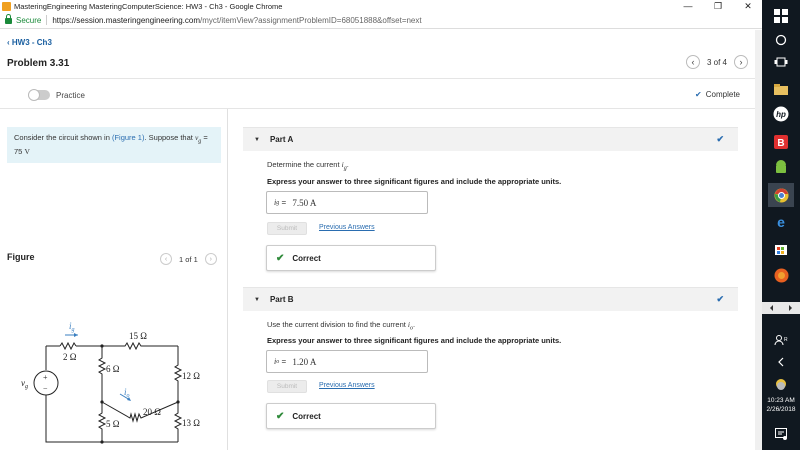 This screenshot has height=450, width=800. I want to click on svg-text: B, so click(780, 143).